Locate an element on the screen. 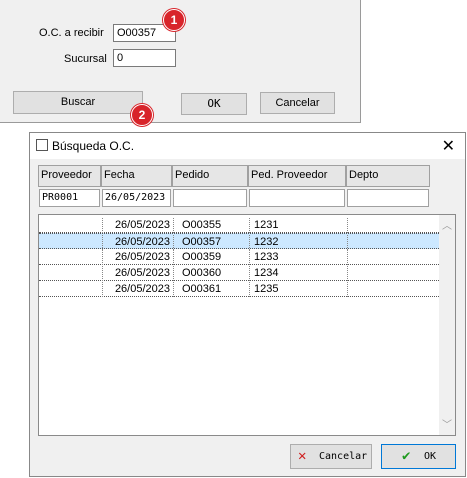 The width and height of the screenshot is (467, 478). checkmark-icon: ✔ is located at coordinates (406, 456).